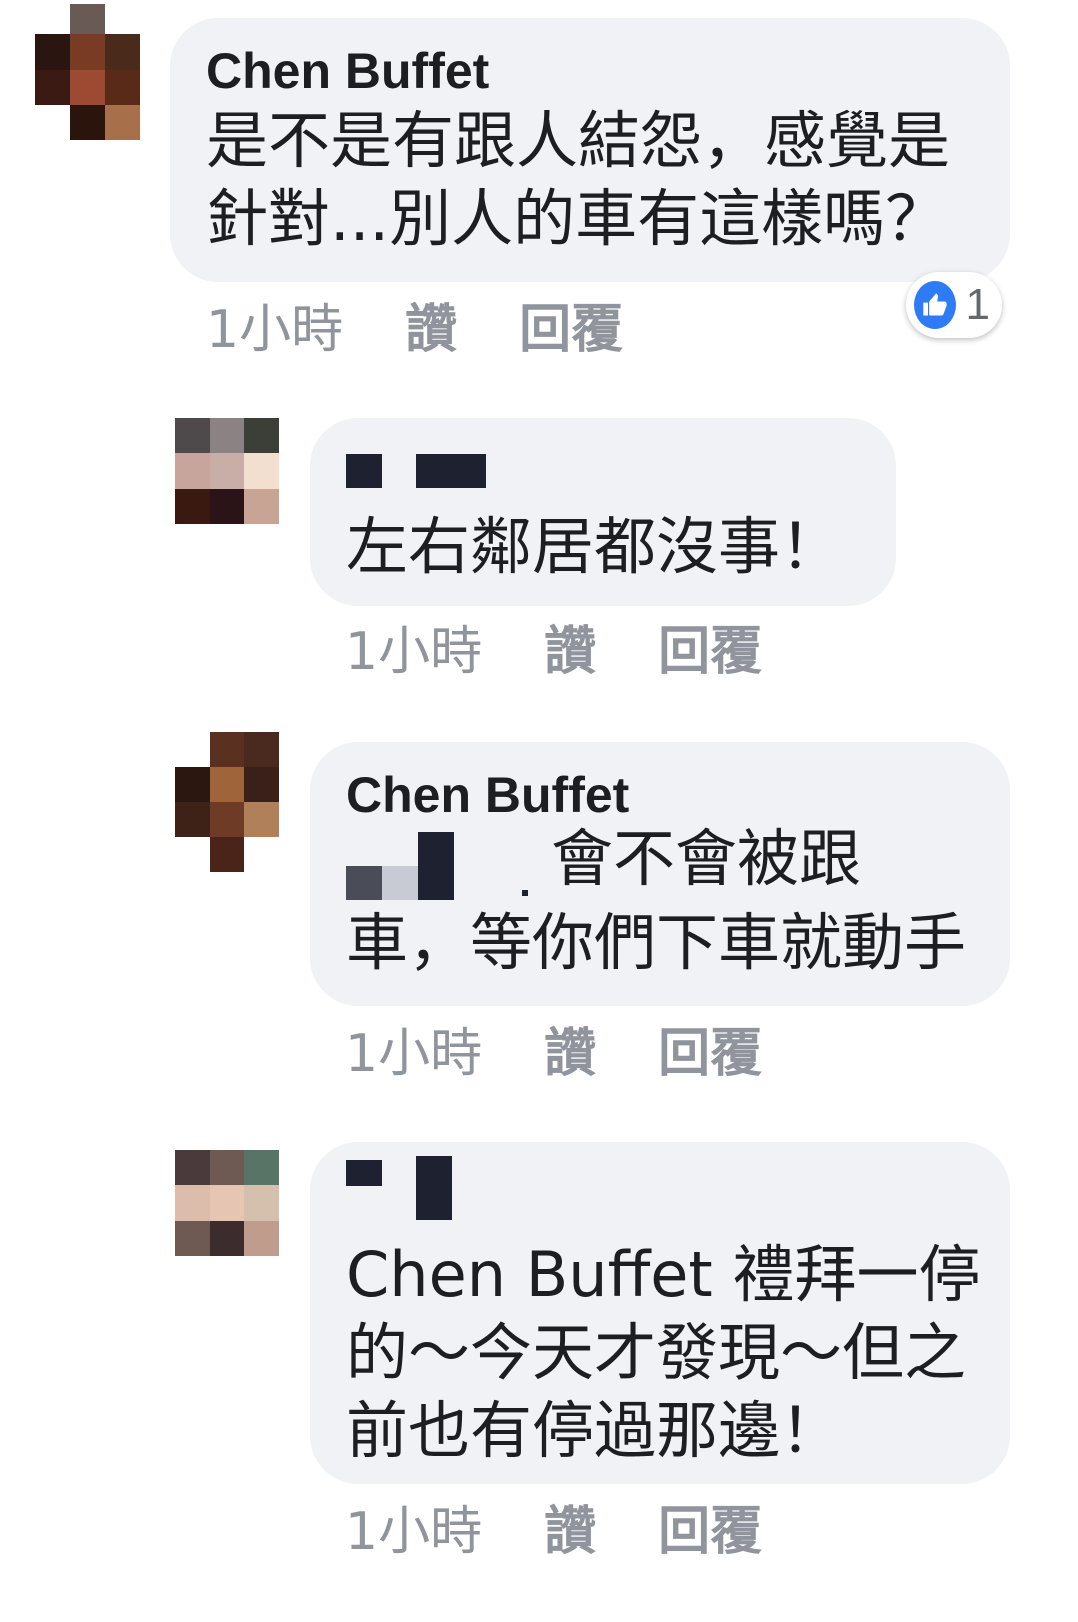 The width and height of the screenshot is (1078, 1622). Describe the element at coordinates (706, 858) in the screenshot. I see `comment-text-line: 會不會被跟` at that location.